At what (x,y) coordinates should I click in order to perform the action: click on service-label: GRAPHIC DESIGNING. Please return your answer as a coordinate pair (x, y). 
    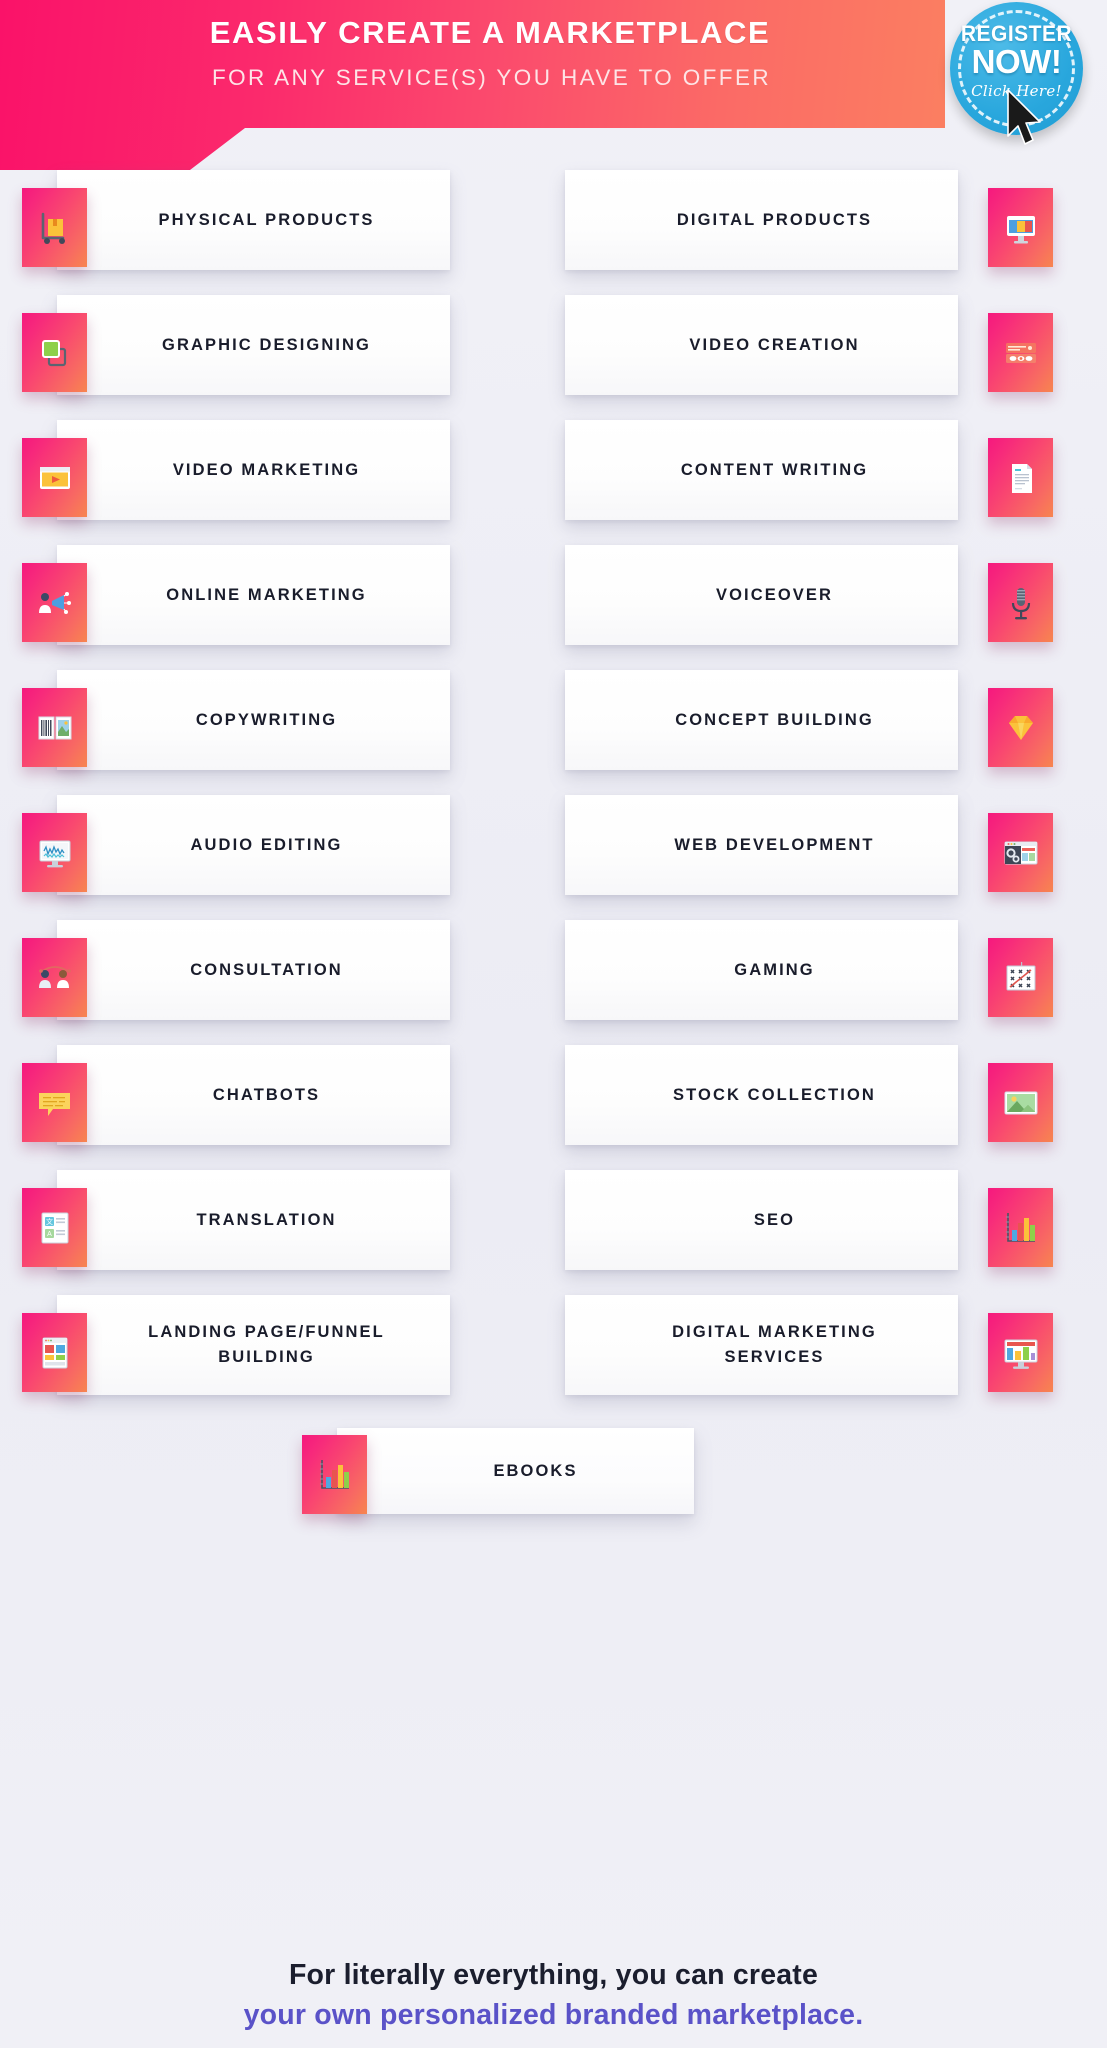
    Looking at the image, I should click on (266, 344).